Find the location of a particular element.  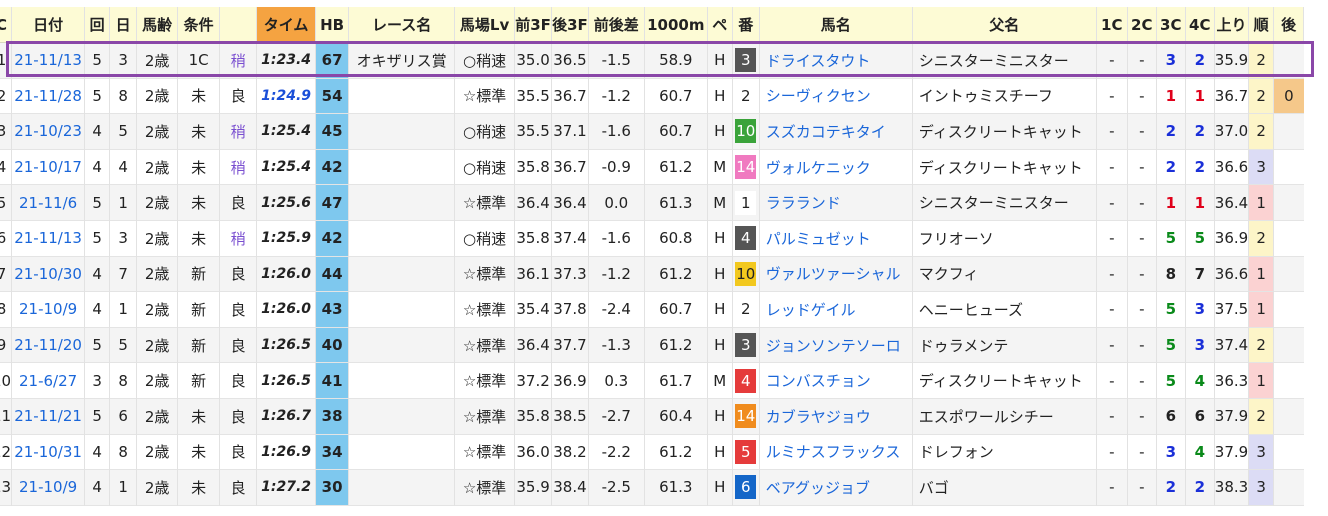

header-track is located at coordinates (238, 25).